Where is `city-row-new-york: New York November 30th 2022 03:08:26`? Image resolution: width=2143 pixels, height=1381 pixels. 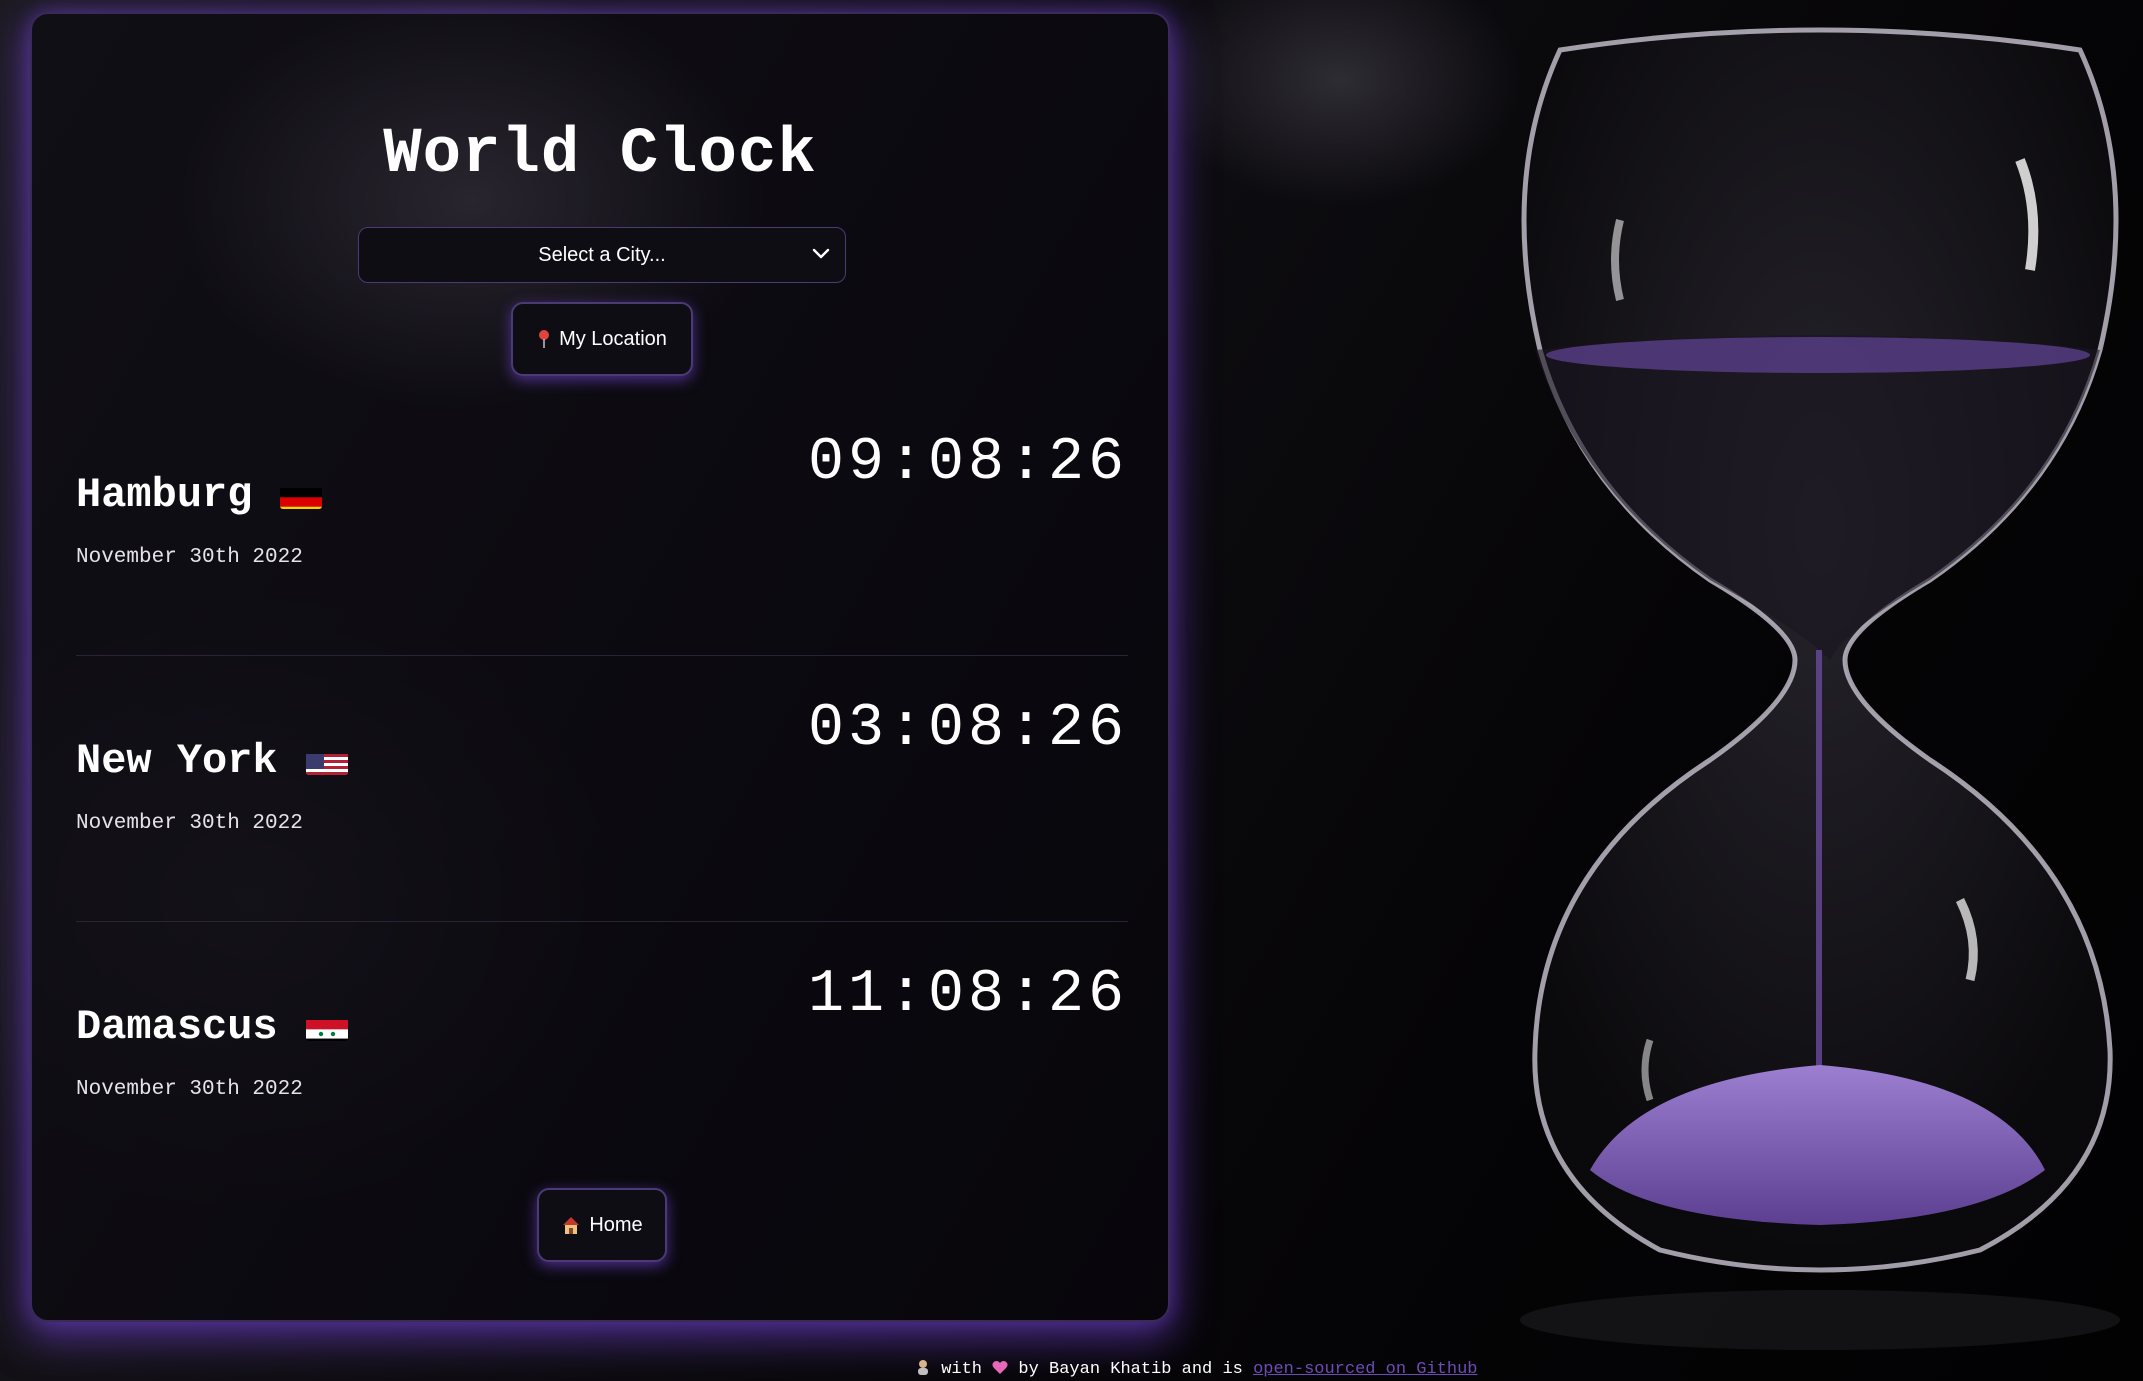
city-row-new-york: New York November 30th 2022 03:08:26 is located at coordinates (602, 788).